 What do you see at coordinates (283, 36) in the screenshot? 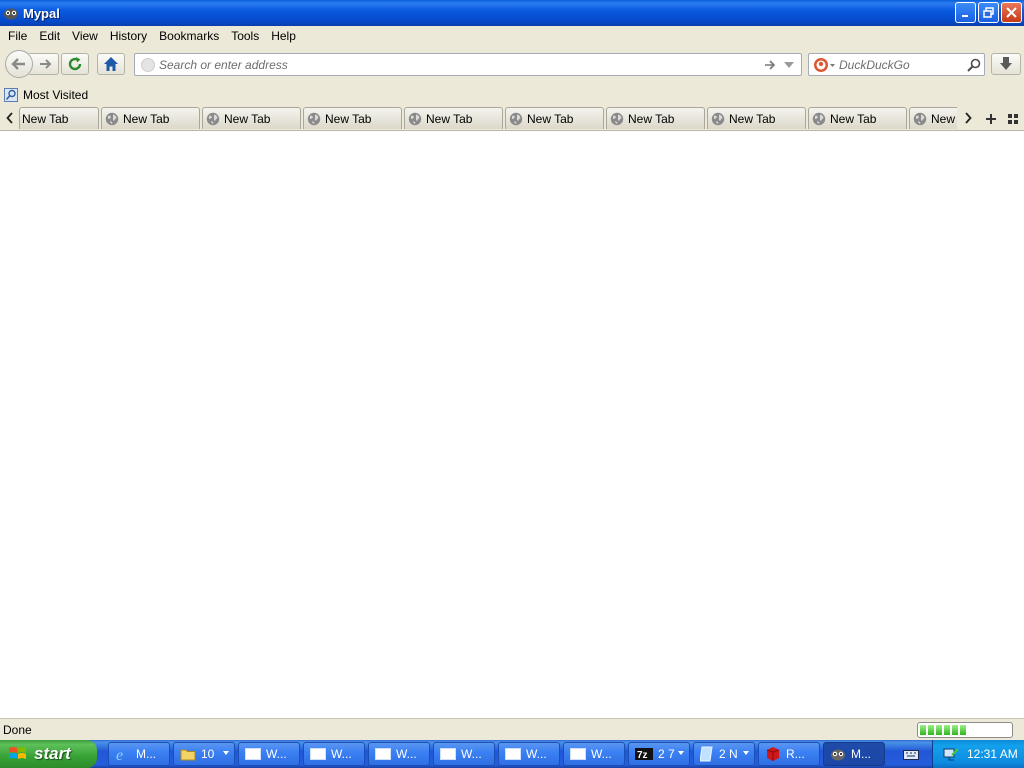
I see `menu-help: Help` at bounding box center [283, 36].